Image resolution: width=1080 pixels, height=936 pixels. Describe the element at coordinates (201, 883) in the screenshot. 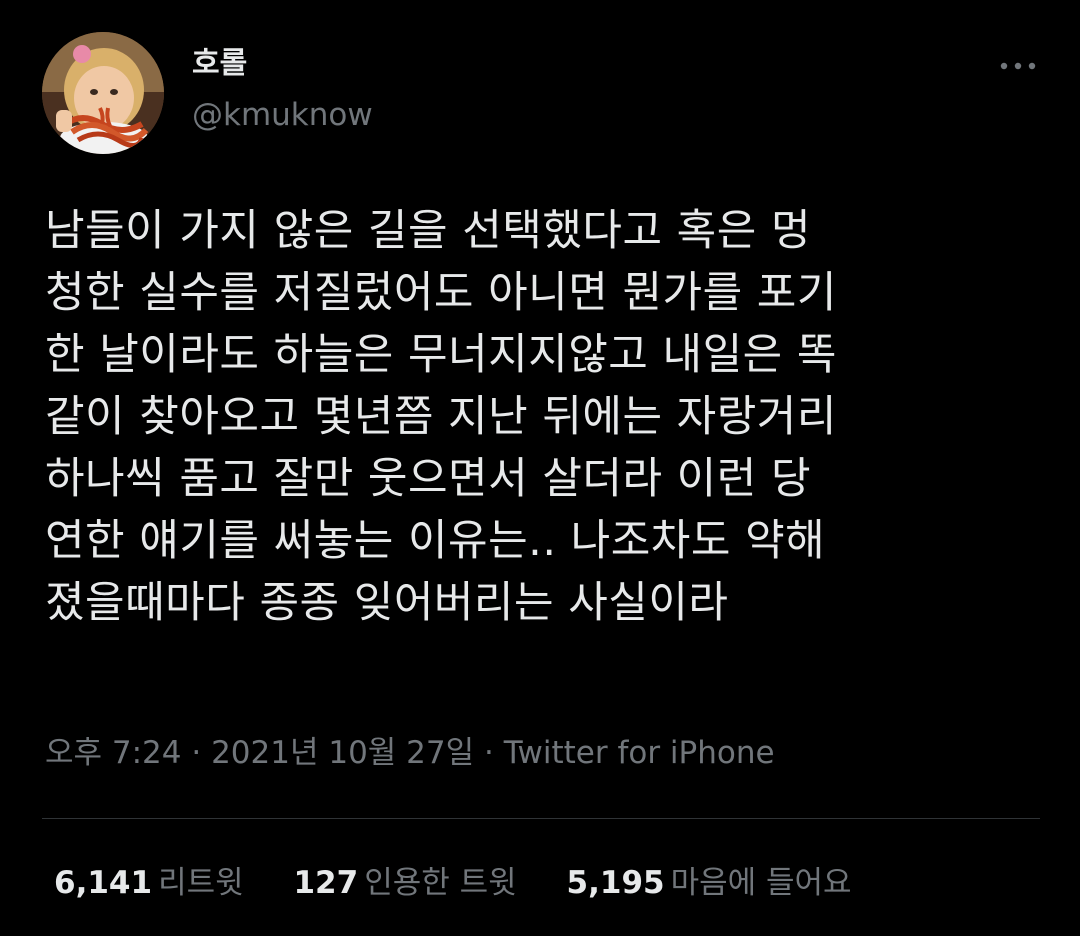

I see `retweets-label: 리트윗` at that location.